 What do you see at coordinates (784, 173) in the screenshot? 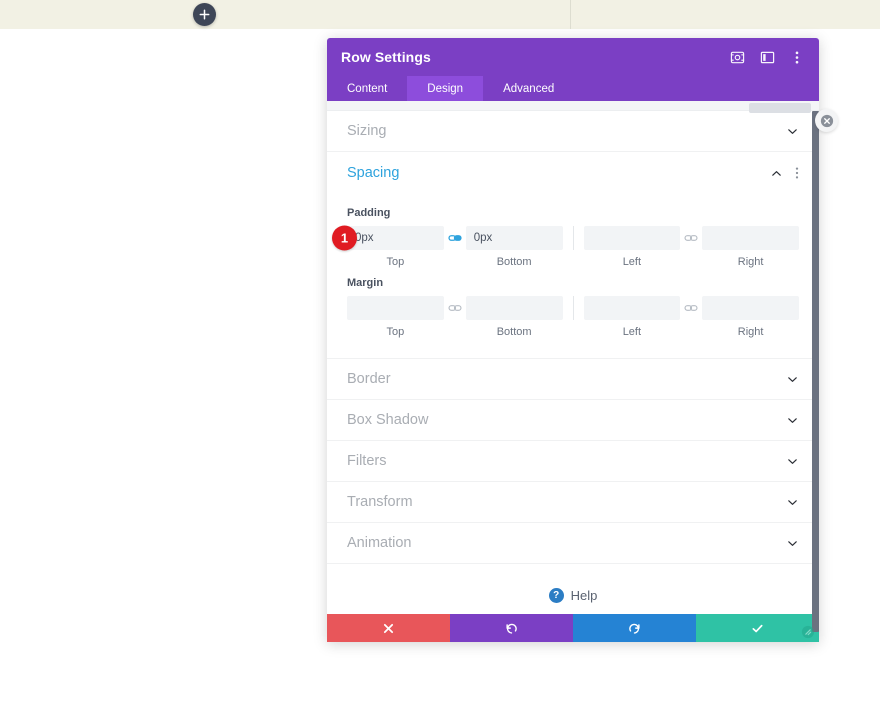
I see `section-spacing-controls` at bounding box center [784, 173].